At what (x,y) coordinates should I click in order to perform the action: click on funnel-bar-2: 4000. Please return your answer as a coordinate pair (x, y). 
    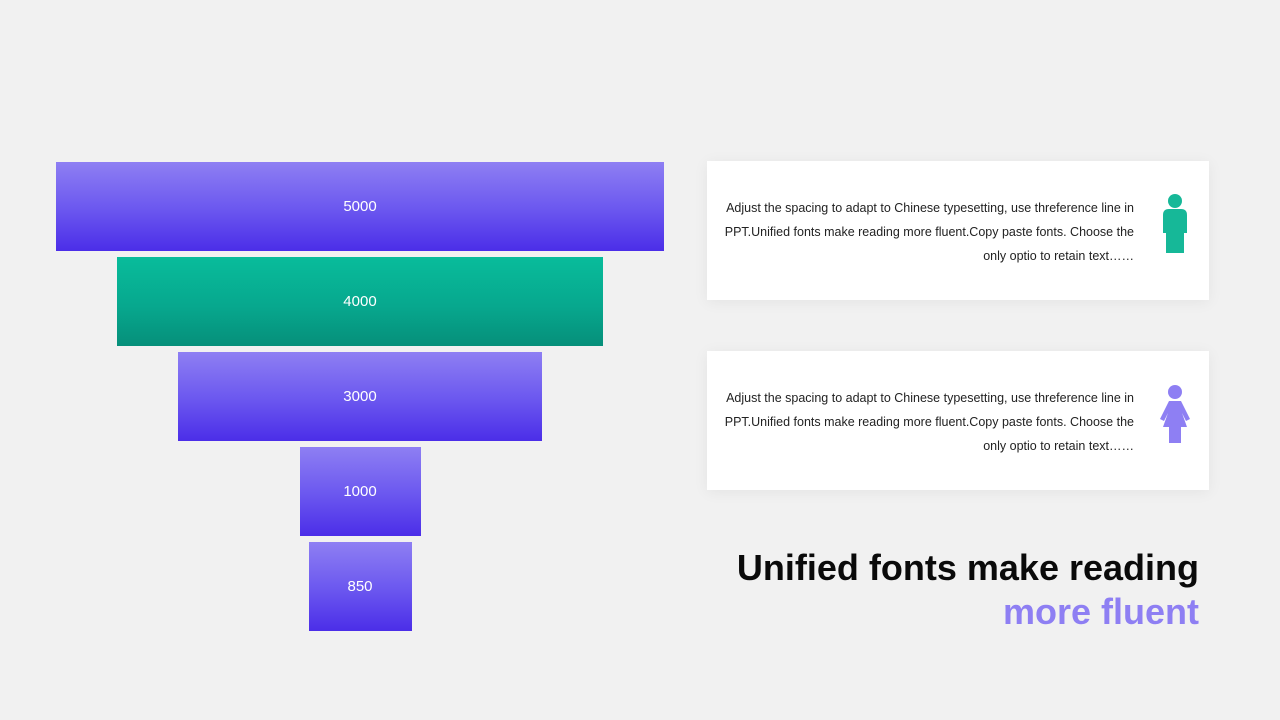
    Looking at the image, I should click on (360, 301).